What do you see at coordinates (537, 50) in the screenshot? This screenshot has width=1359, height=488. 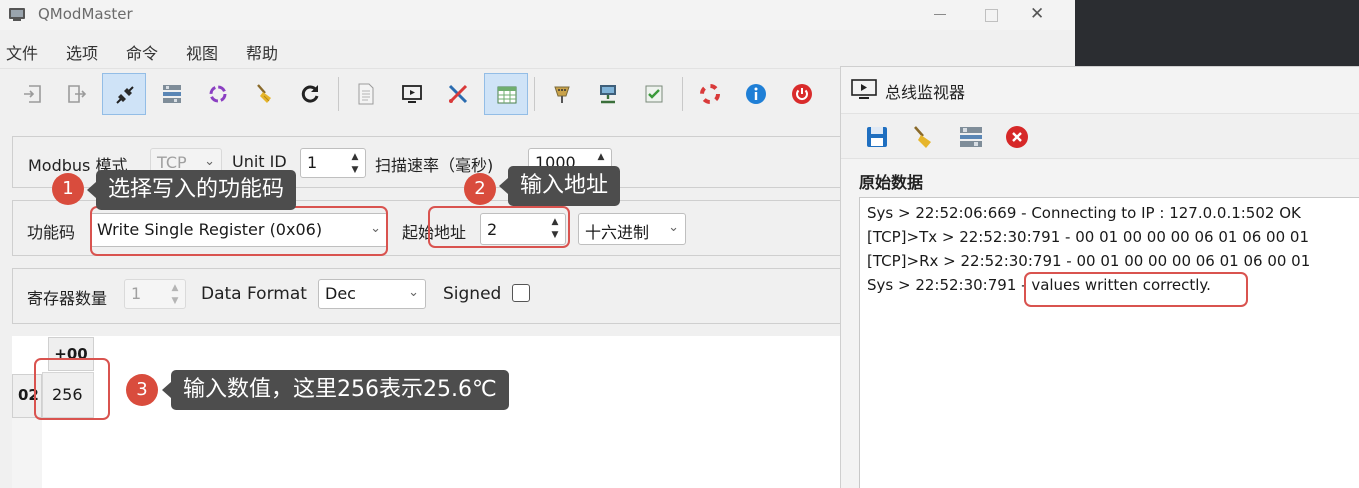 I see `menu-bar: 文件 选项 命令 视图 帮助` at bounding box center [537, 50].